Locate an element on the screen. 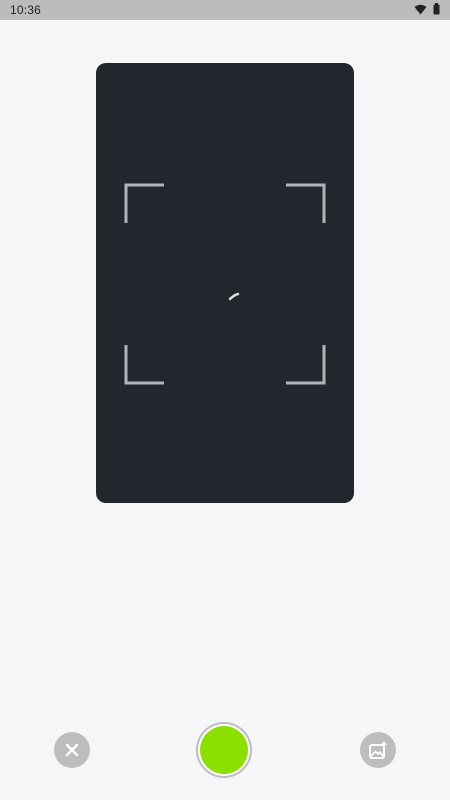 This screenshot has height=800, width=450. battery-icon is located at coordinates (436, 9).